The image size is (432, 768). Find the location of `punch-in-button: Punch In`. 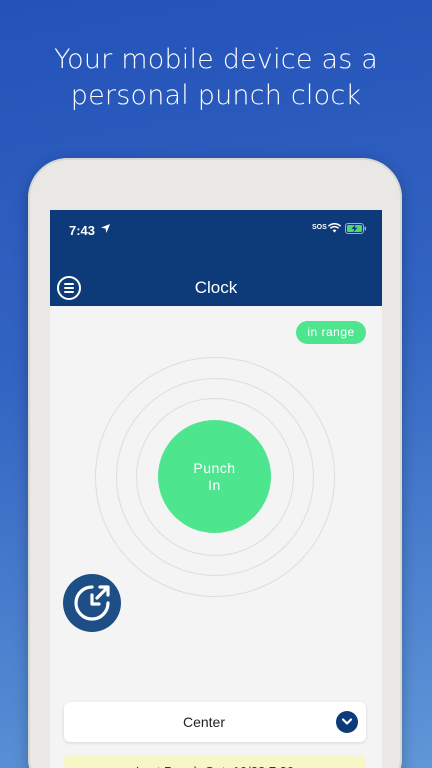

punch-in-button: Punch In is located at coordinates (214, 476).